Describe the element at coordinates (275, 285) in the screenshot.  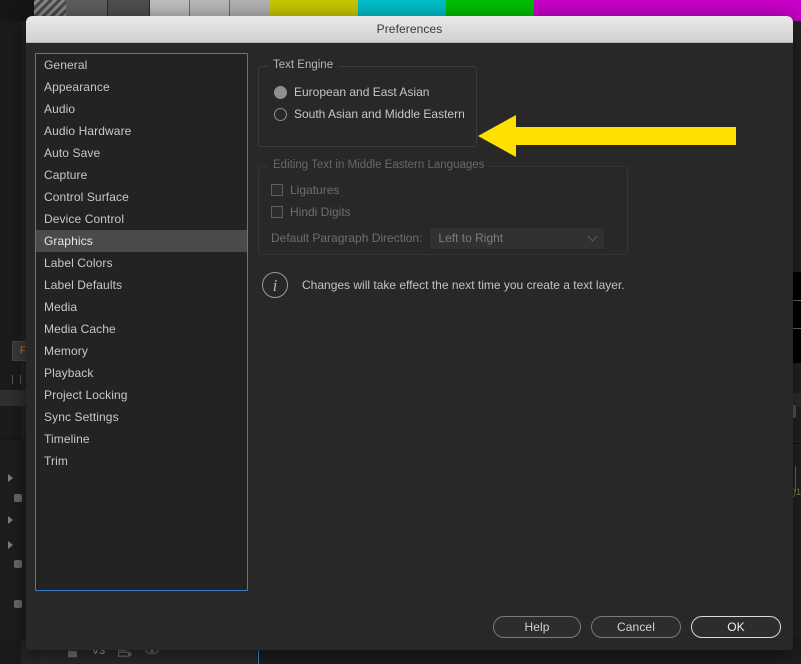
I see `info-icon: i` at that location.